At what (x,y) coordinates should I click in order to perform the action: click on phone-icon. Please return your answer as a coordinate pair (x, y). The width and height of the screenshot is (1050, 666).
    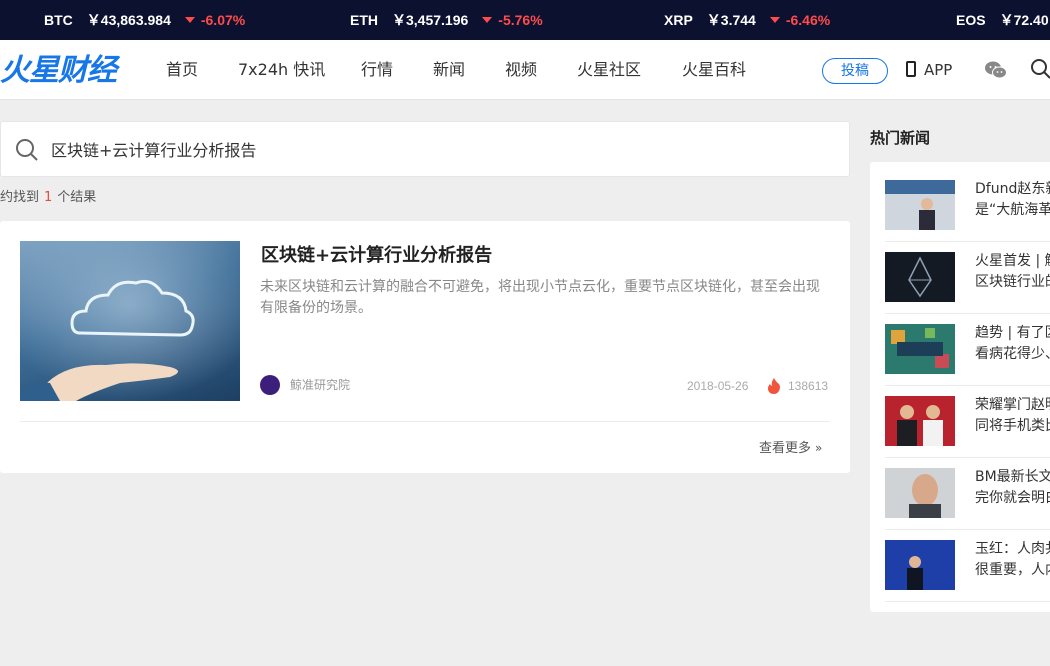
    Looking at the image, I should click on (911, 68).